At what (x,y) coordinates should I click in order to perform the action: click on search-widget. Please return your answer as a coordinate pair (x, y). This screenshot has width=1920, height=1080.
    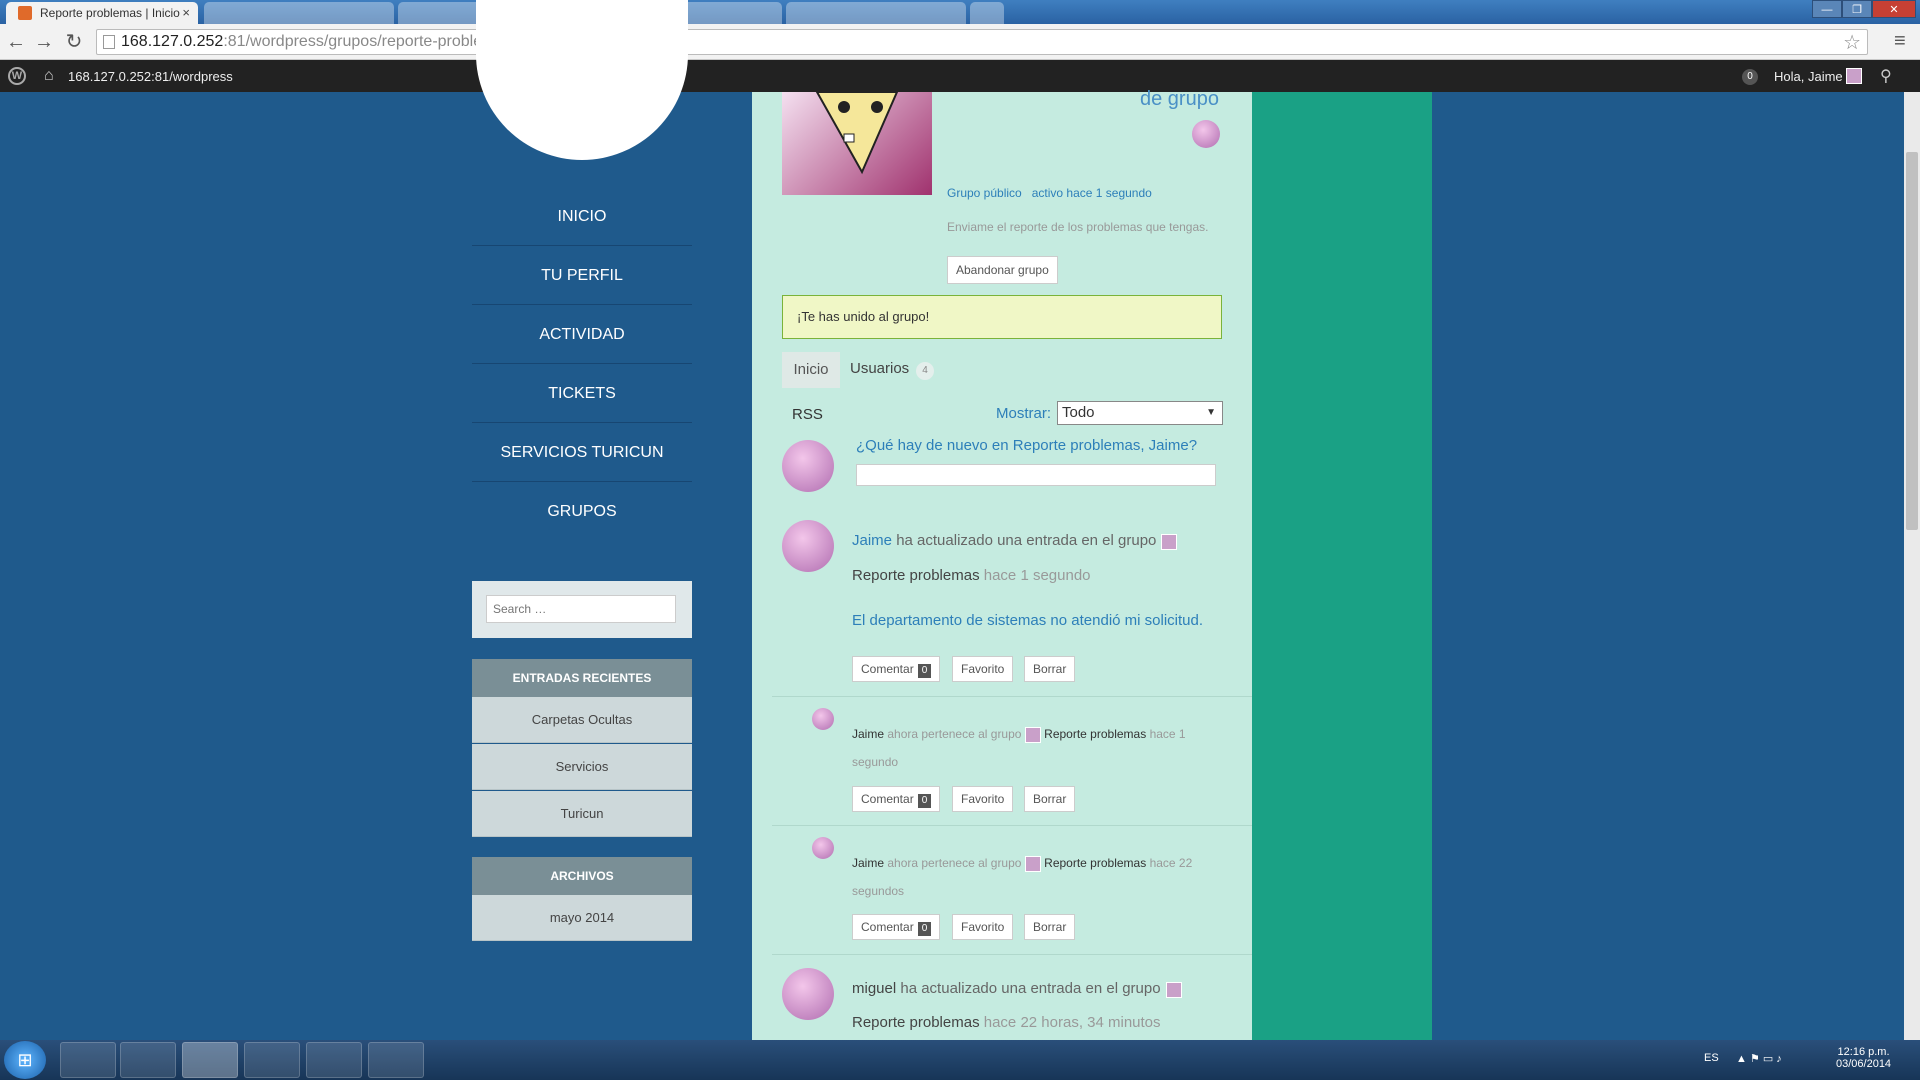
    Looking at the image, I should click on (582, 609).